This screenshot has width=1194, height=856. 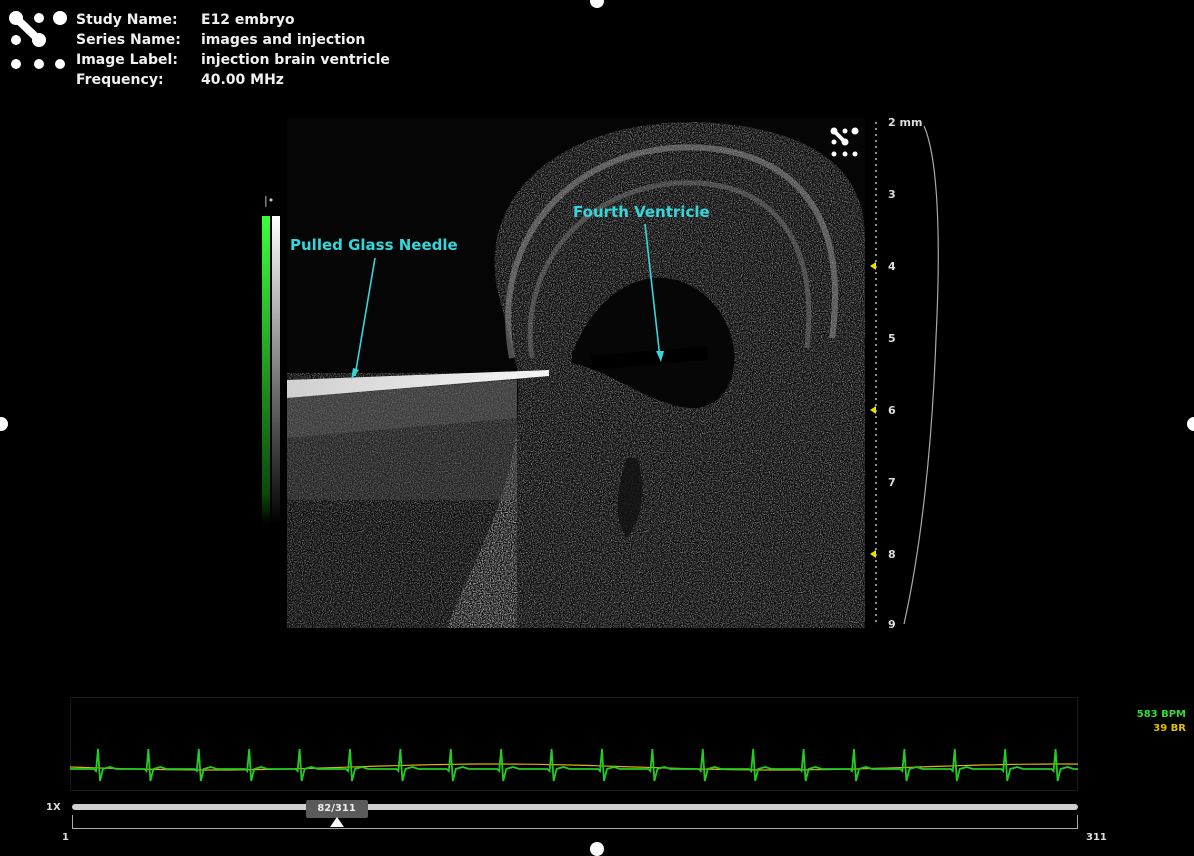 What do you see at coordinates (892, 410) in the screenshot?
I see `depth-label: 6` at bounding box center [892, 410].